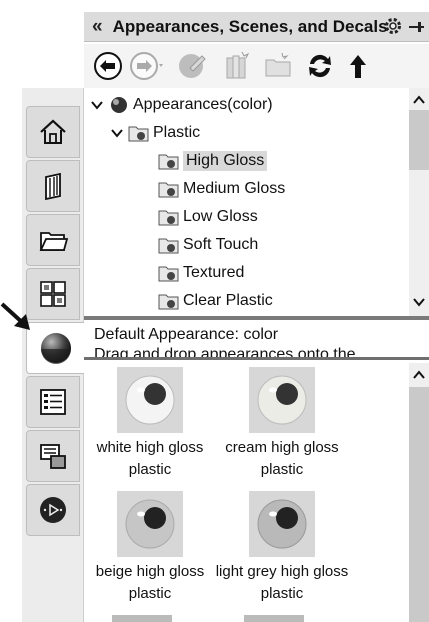 The height and width of the screenshot is (622, 429). What do you see at coordinates (419, 302) in the screenshot?
I see `scroll-down-icon` at bounding box center [419, 302].